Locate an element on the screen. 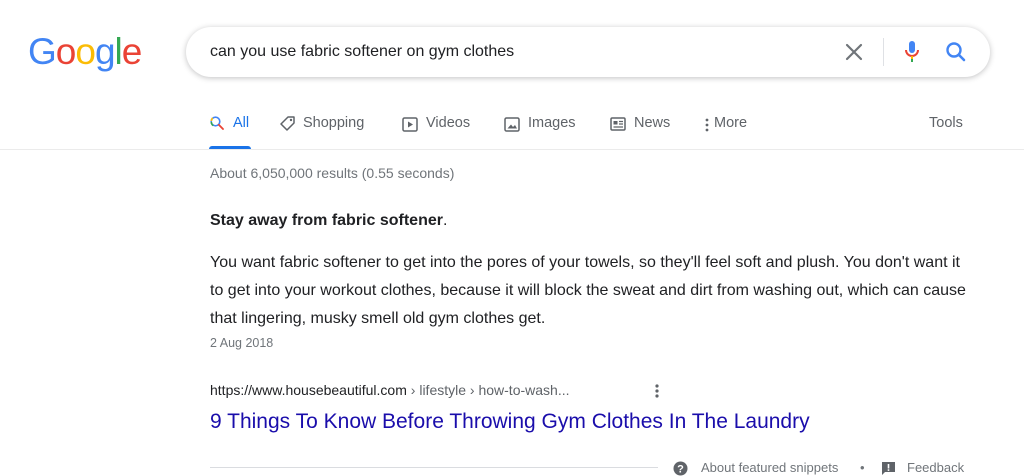  voice-search-button is located at coordinates (912, 52).